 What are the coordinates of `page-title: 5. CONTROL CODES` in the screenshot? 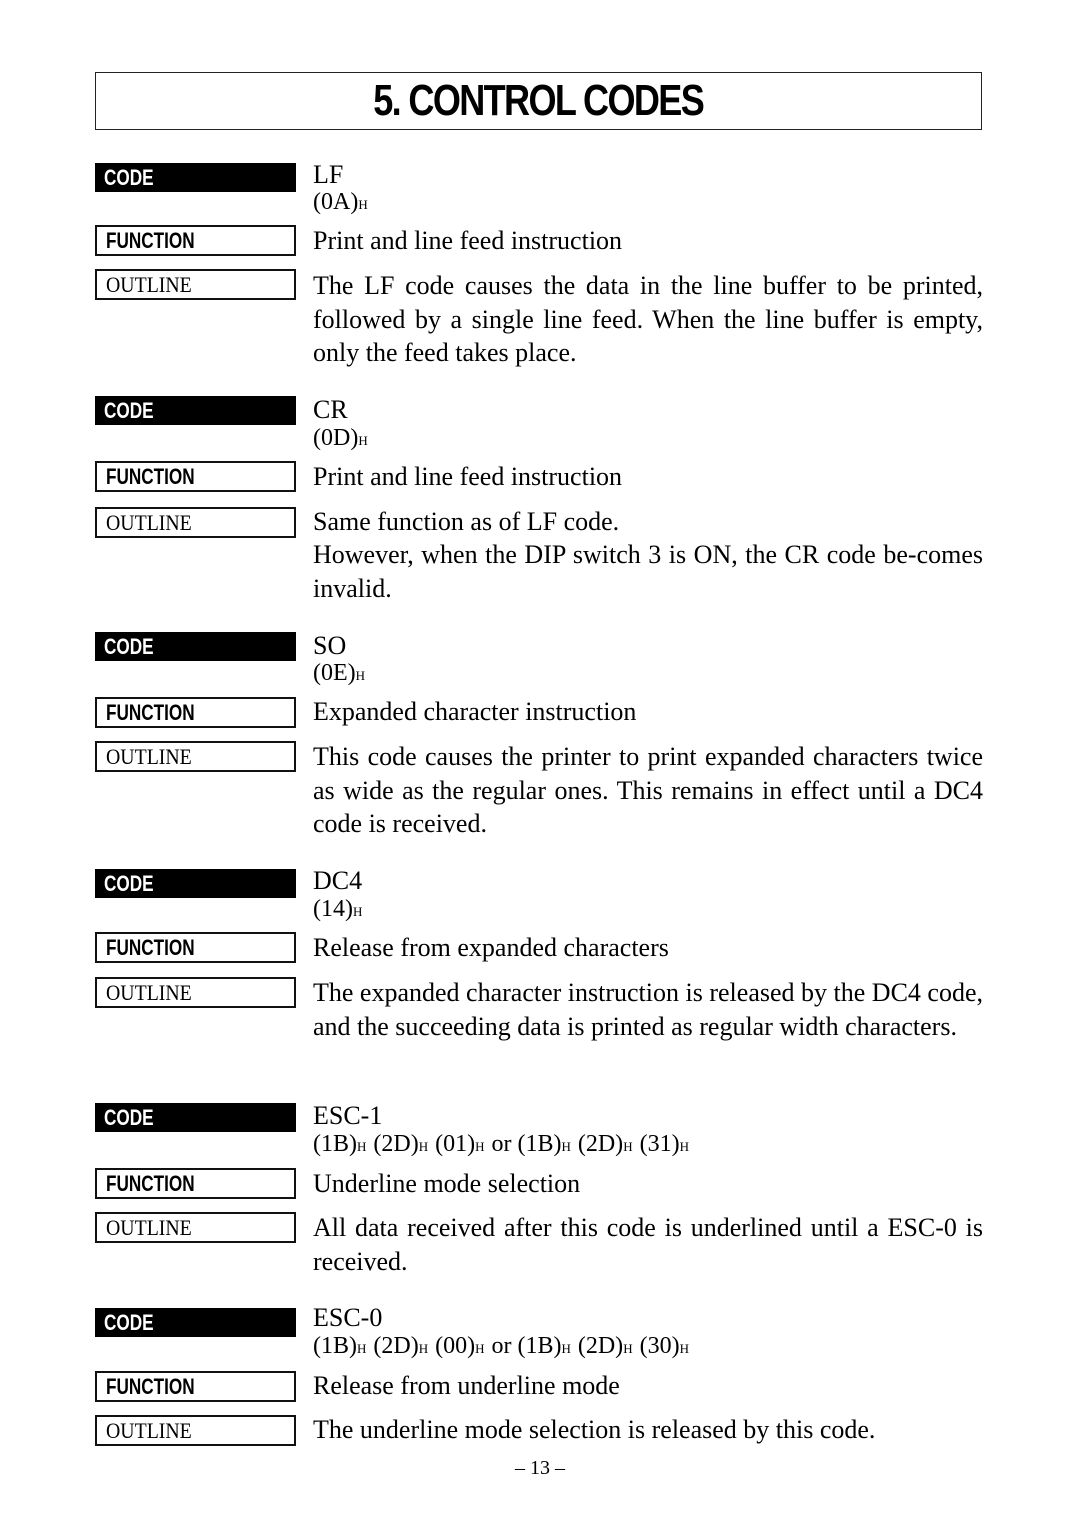 It's located at (539, 100).